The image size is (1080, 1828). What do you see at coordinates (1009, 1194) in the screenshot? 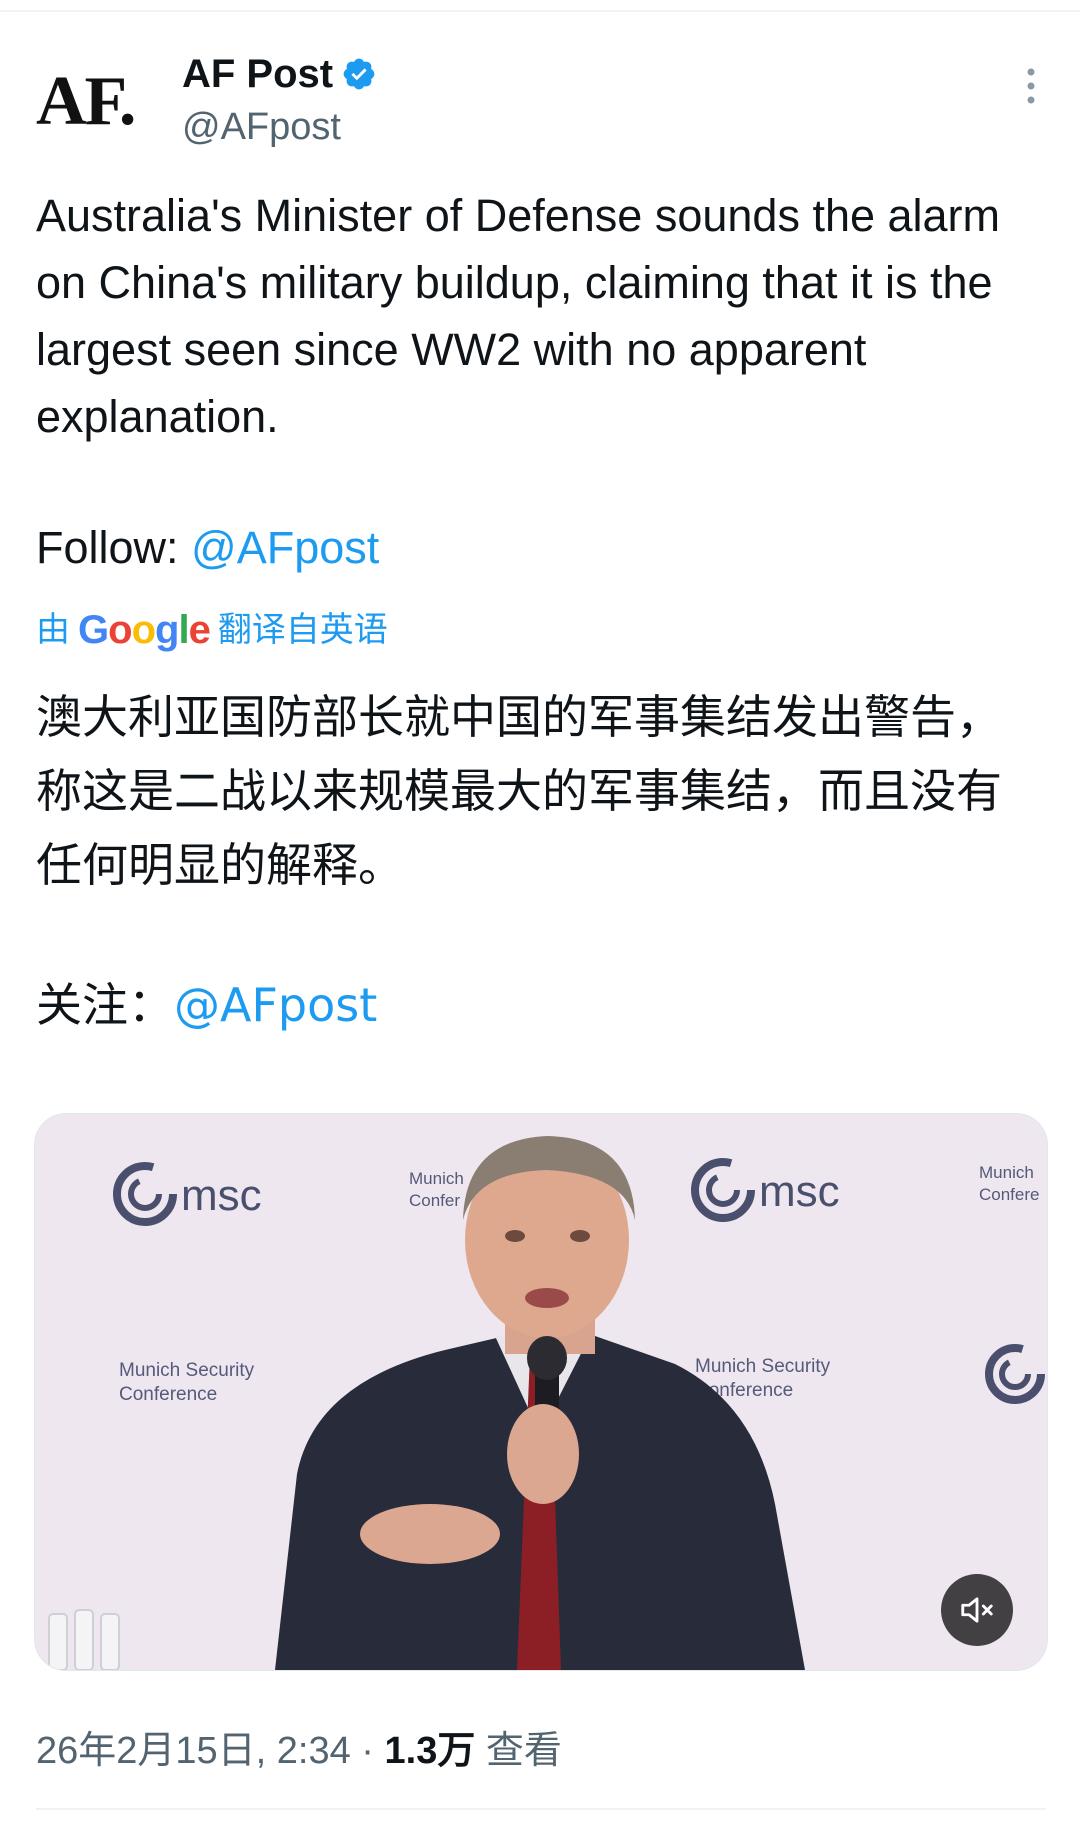
I see `svg-text: Confere` at bounding box center [1009, 1194].